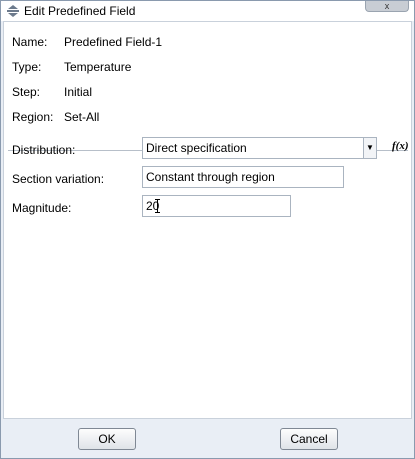 The width and height of the screenshot is (415, 459). Describe the element at coordinates (78, 92) in the screenshot. I see `step-value: Initial` at that location.